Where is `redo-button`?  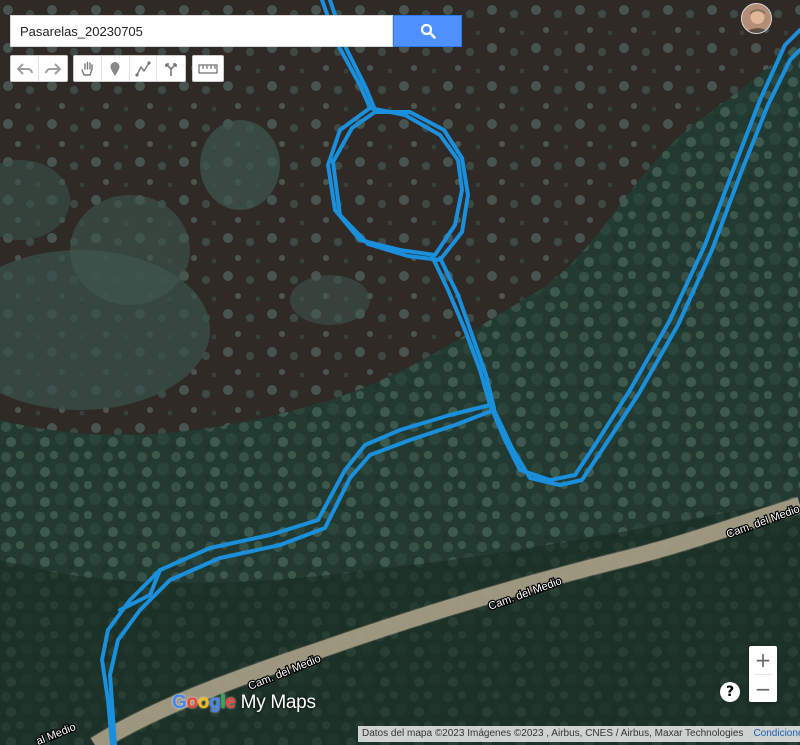
redo-button is located at coordinates (53, 68).